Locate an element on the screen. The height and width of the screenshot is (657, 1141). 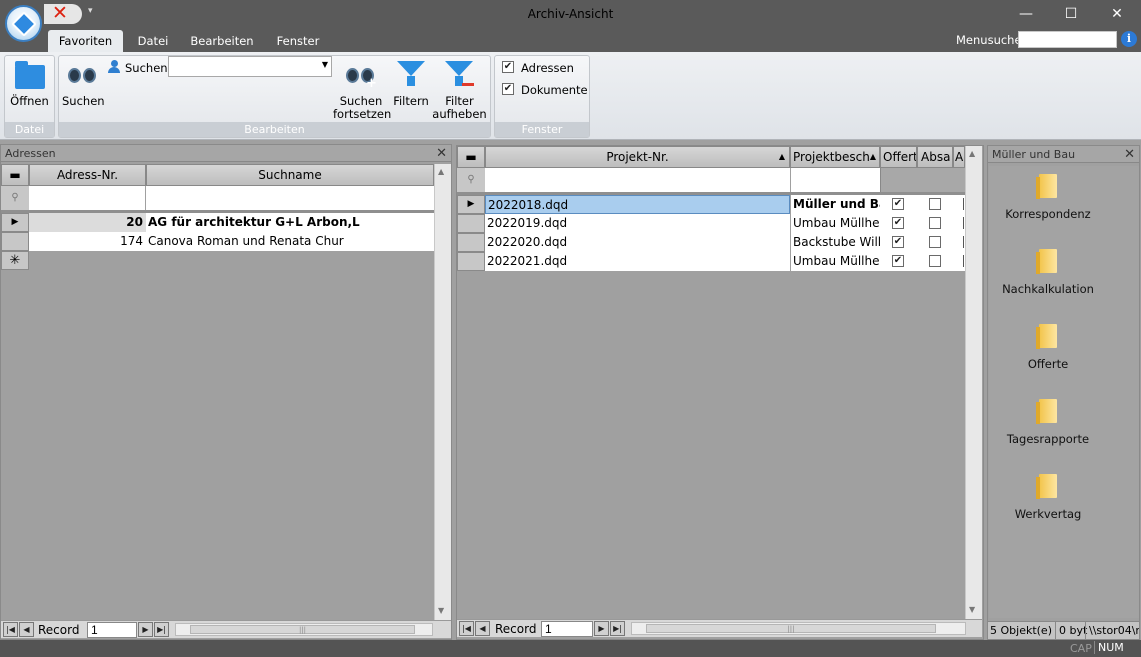
adressen-horizontal-scrollbar: ||| is located at coordinates (304, 629).